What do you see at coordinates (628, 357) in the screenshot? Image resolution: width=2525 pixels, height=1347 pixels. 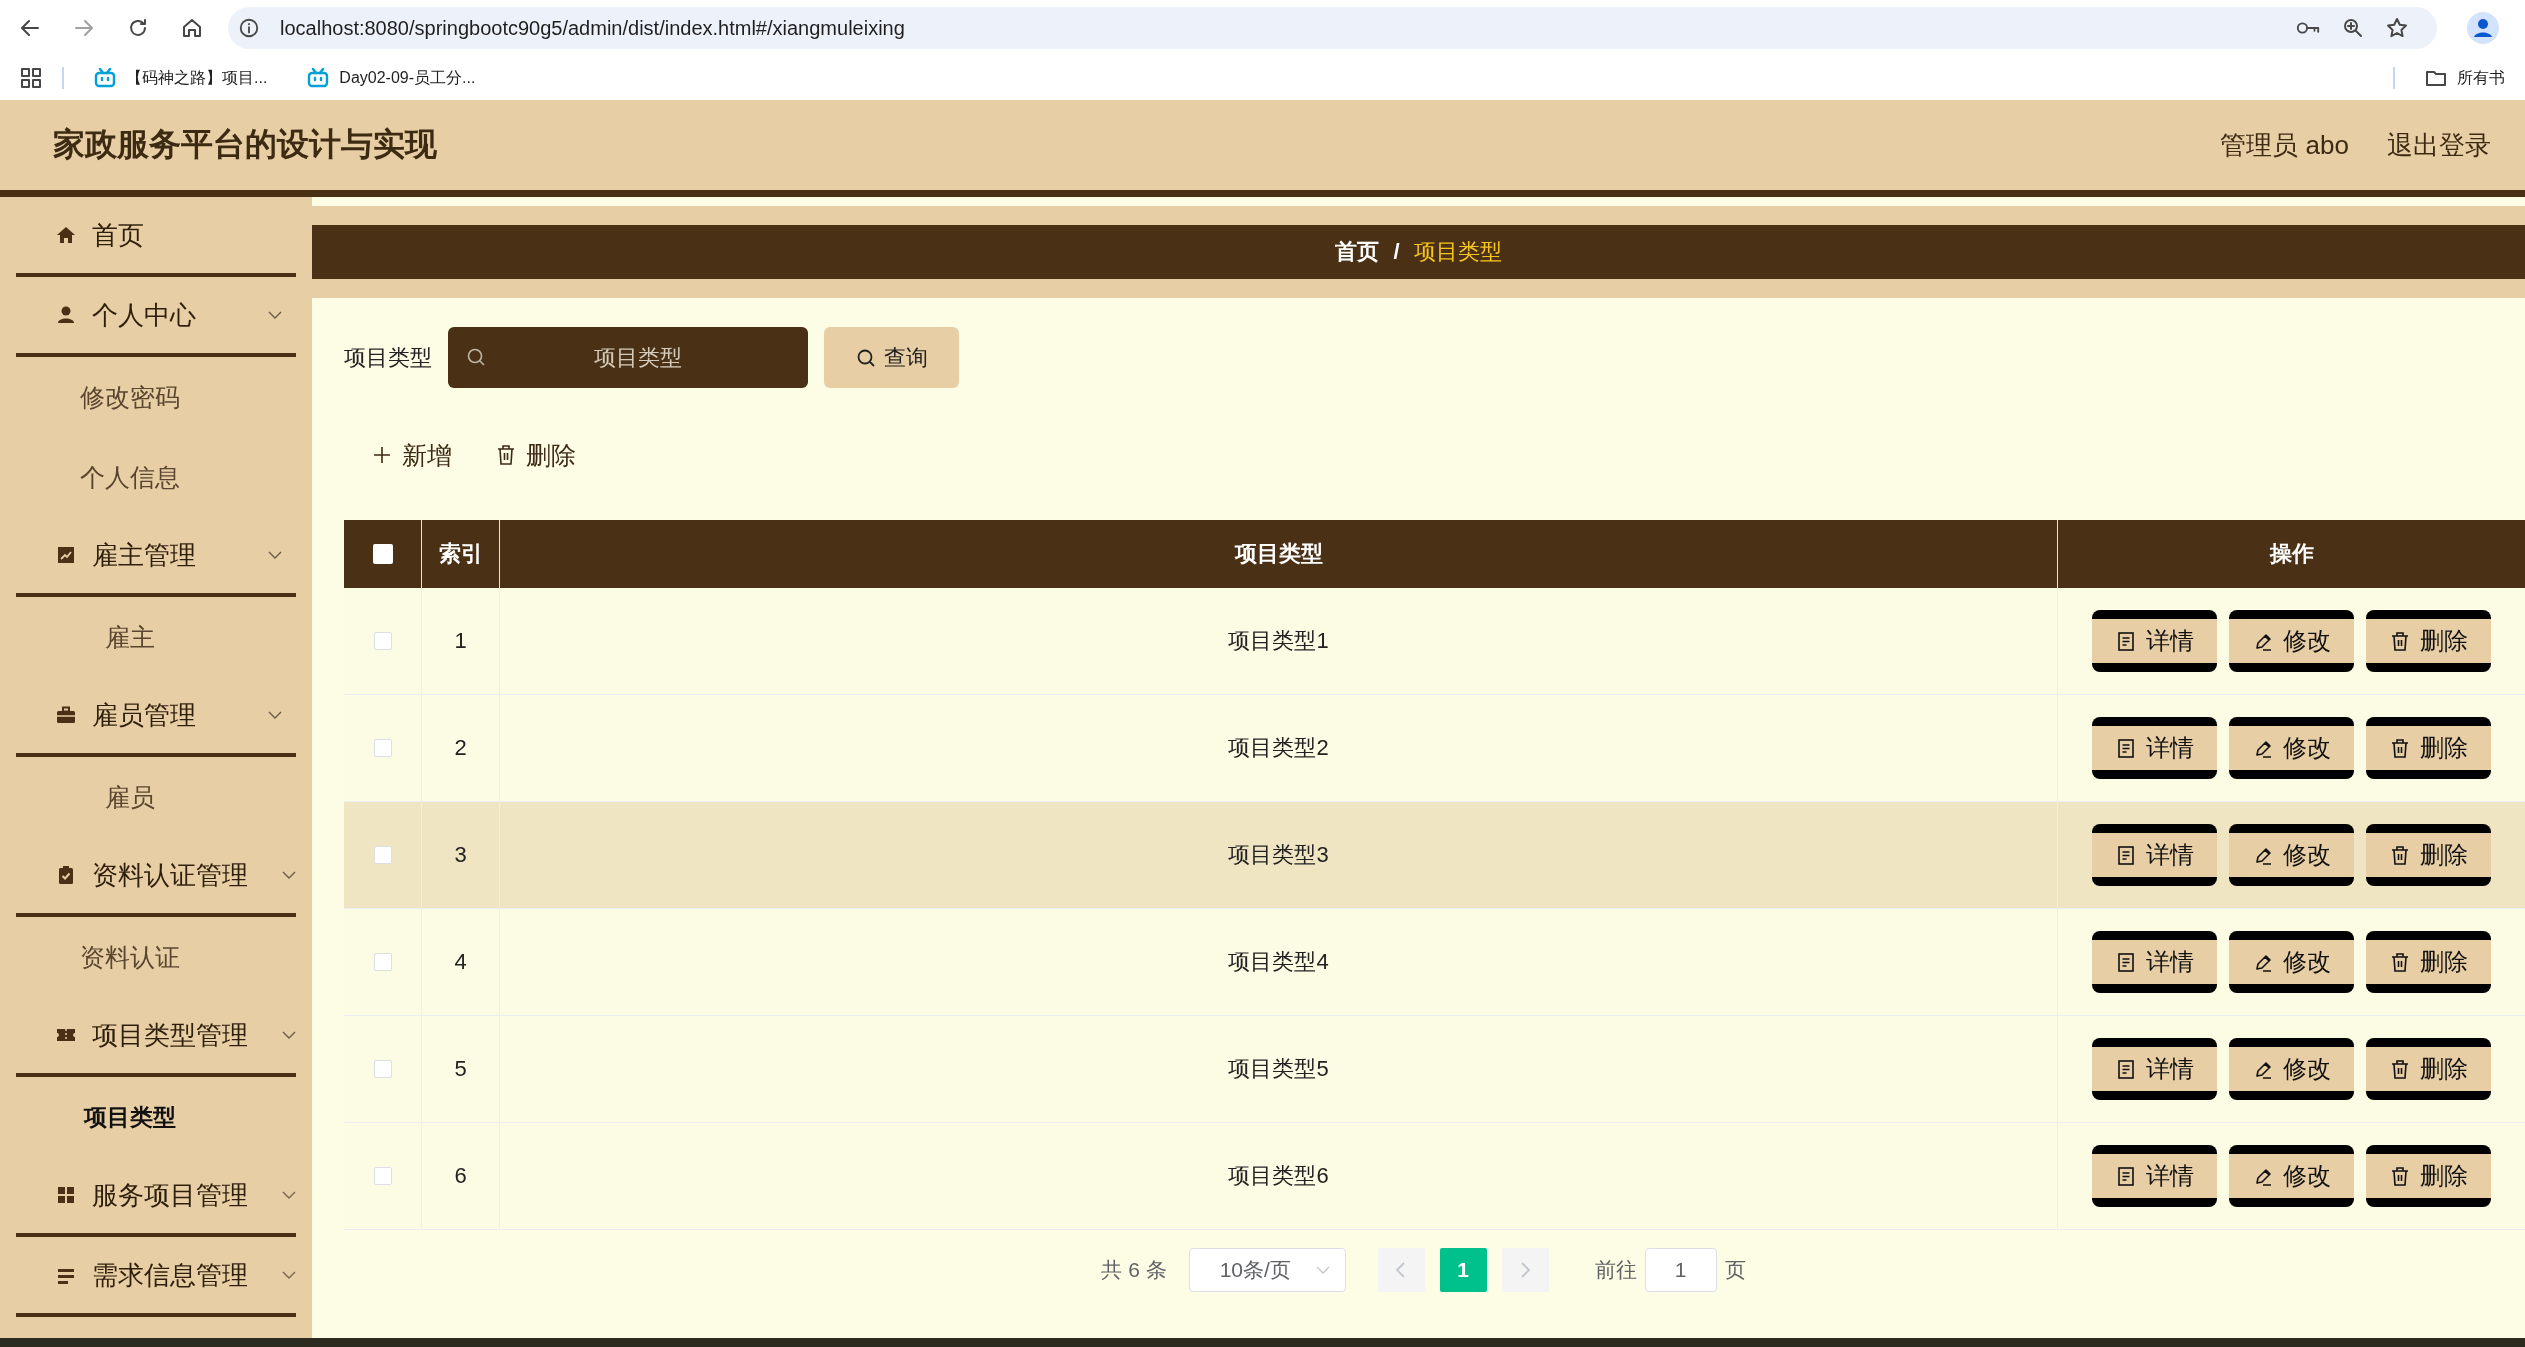 I see `search-field: 项目类型` at bounding box center [628, 357].